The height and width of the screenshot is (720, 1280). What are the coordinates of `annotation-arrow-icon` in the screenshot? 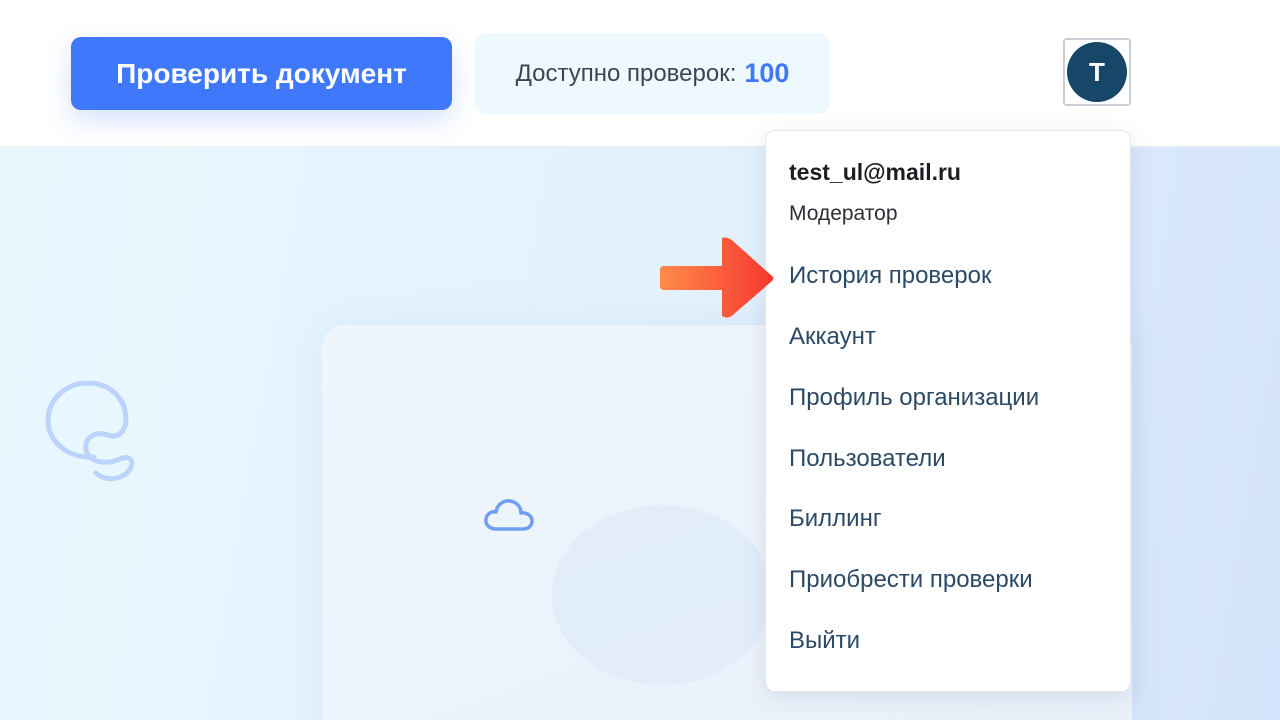 It's located at (717, 277).